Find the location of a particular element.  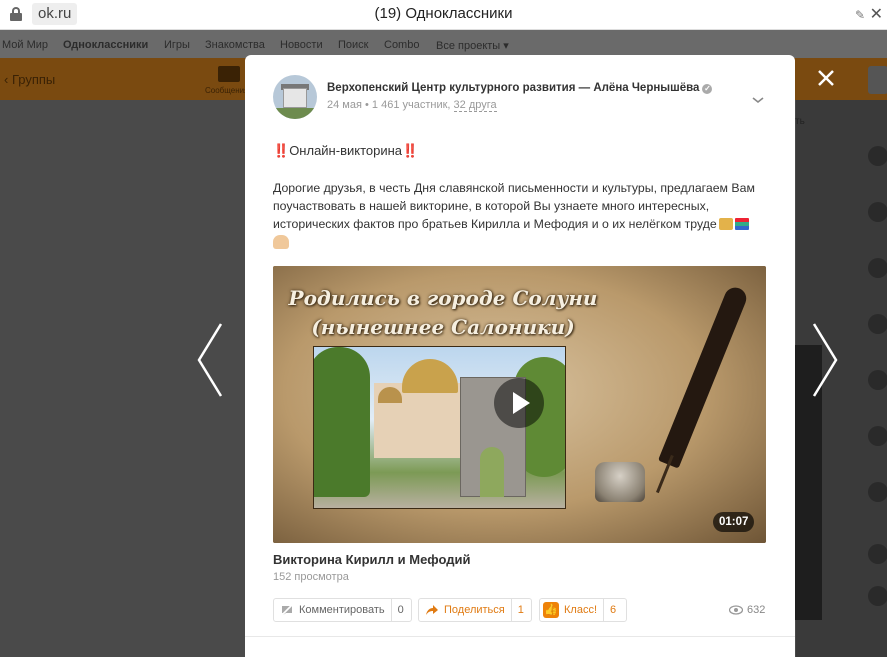

raised-hands-icon is located at coordinates (281, 242).